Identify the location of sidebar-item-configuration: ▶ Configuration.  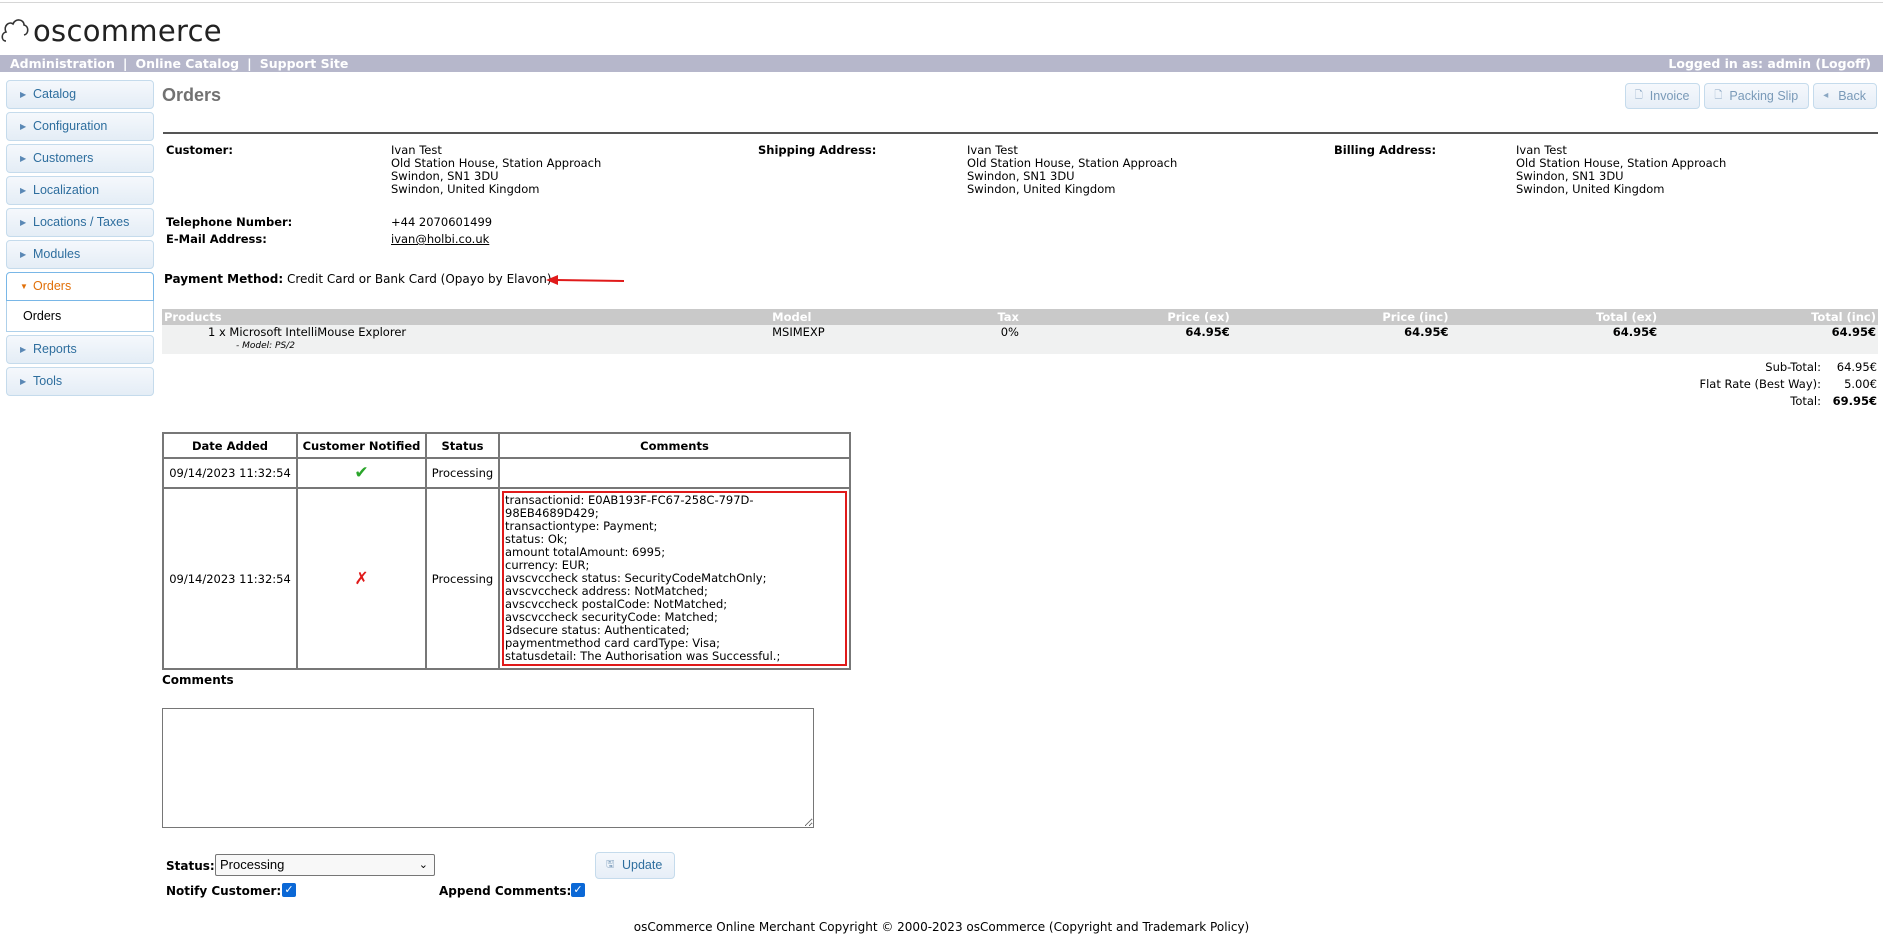
(80, 126).